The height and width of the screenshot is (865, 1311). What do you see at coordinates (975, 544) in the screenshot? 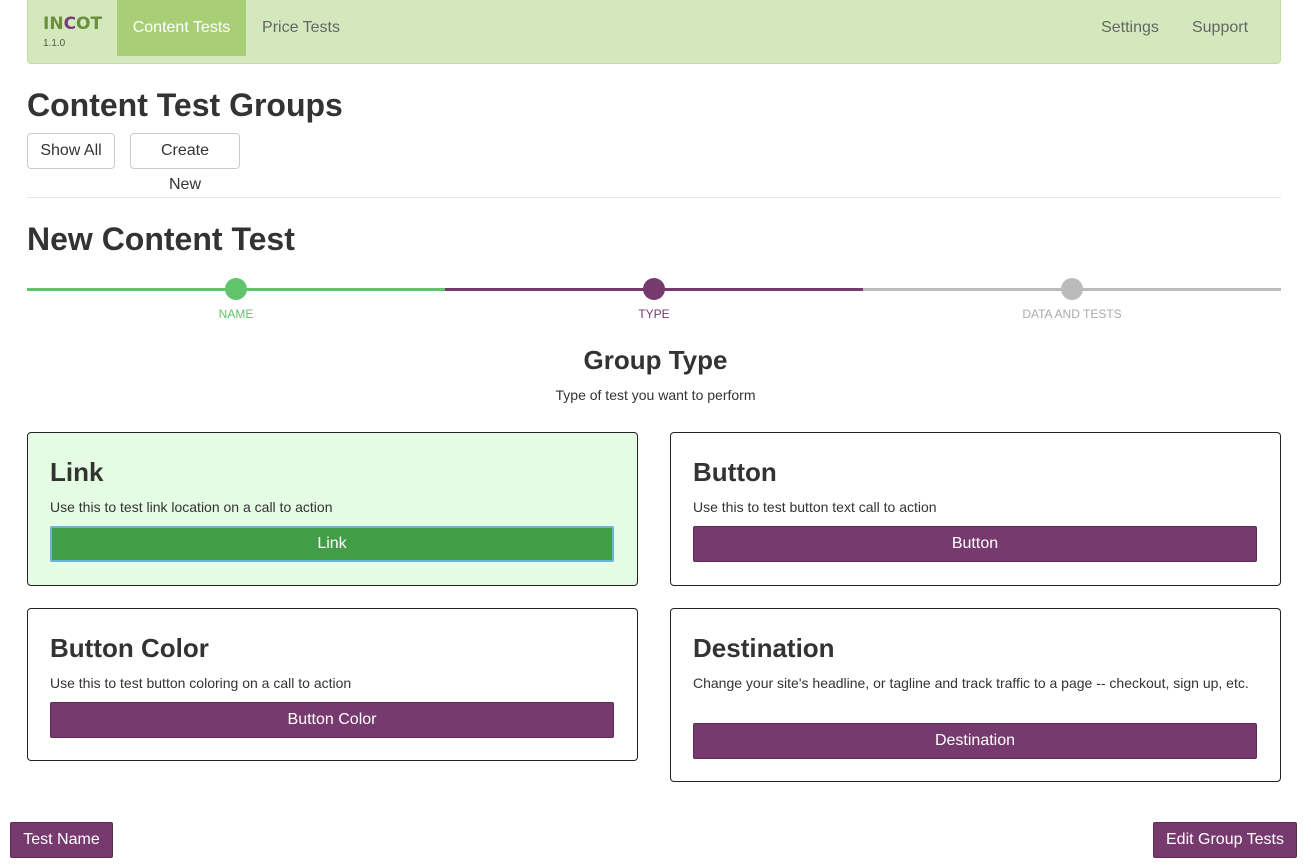
I see `select-button-button: Button` at bounding box center [975, 544].